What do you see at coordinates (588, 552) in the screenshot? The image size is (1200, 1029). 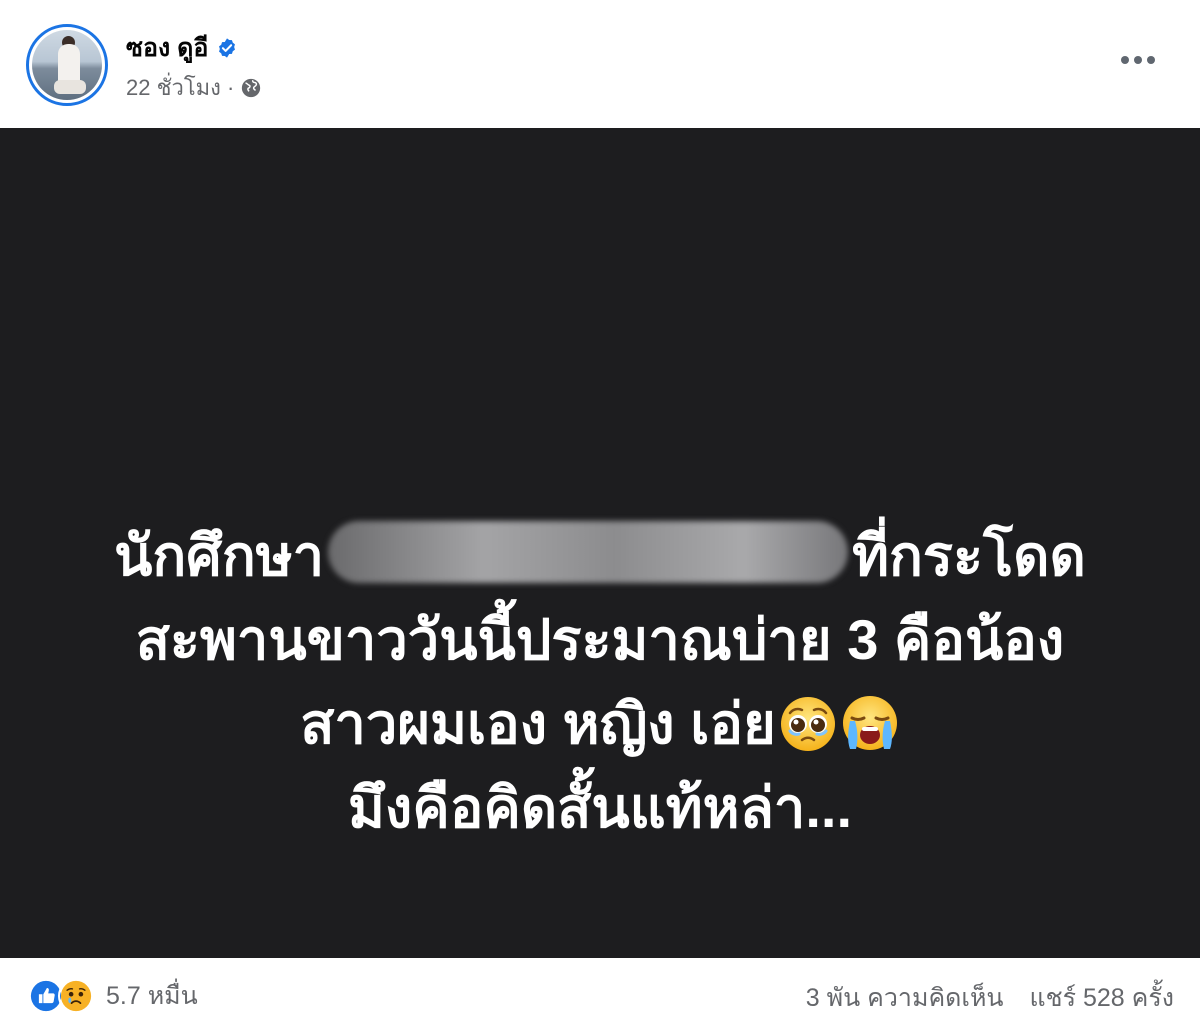 I see `blurred-redaction` at bounding box center [588, 552].